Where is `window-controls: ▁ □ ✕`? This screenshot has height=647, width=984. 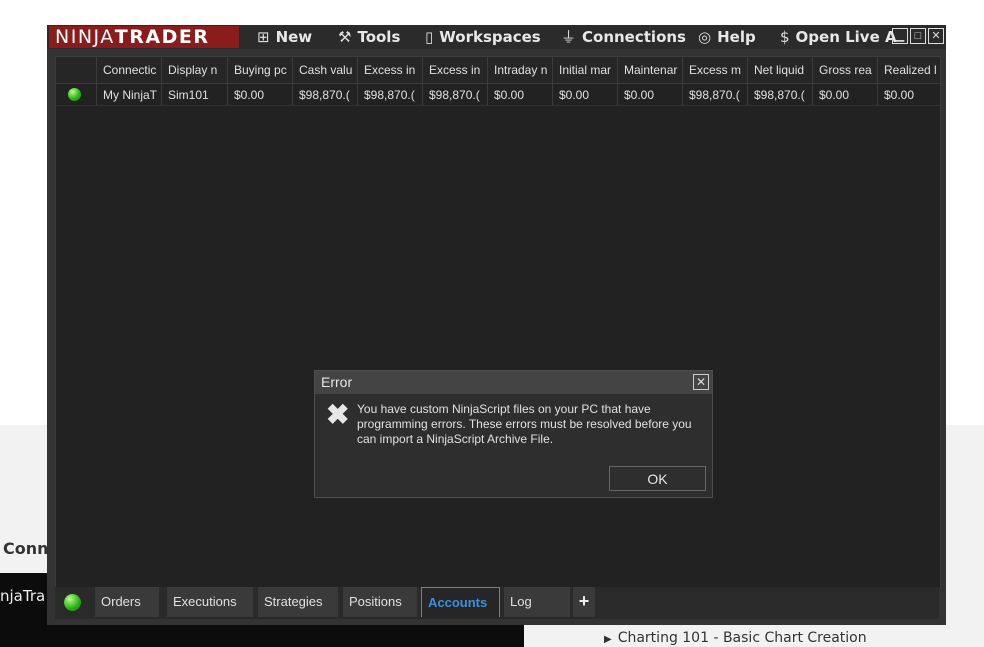 window-controls: ▁ □ ✕ is located at coordinates (918, 36).